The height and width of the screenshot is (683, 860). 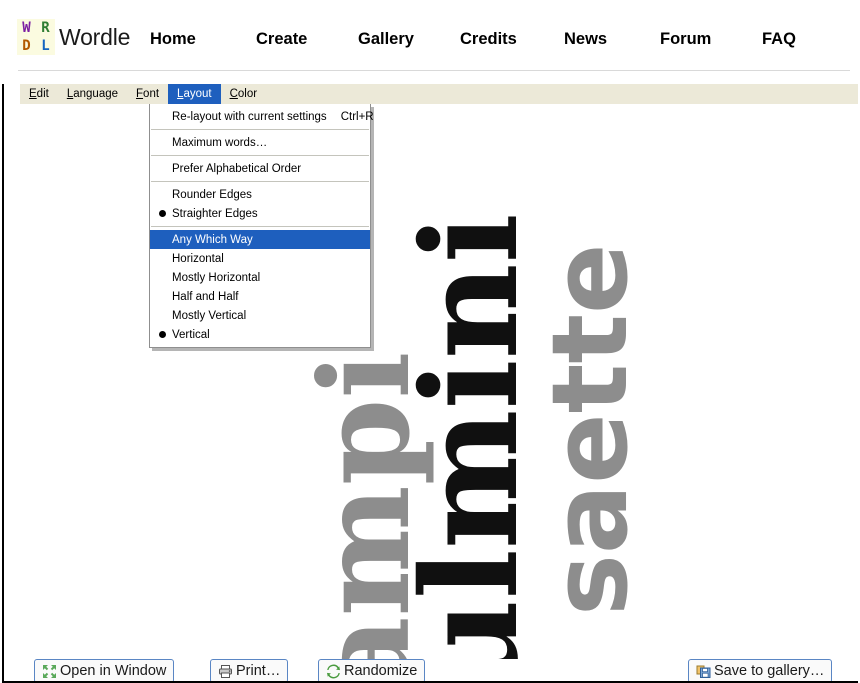 I want to click on menubar-rest-color: olor, so click(x=247, y=94).